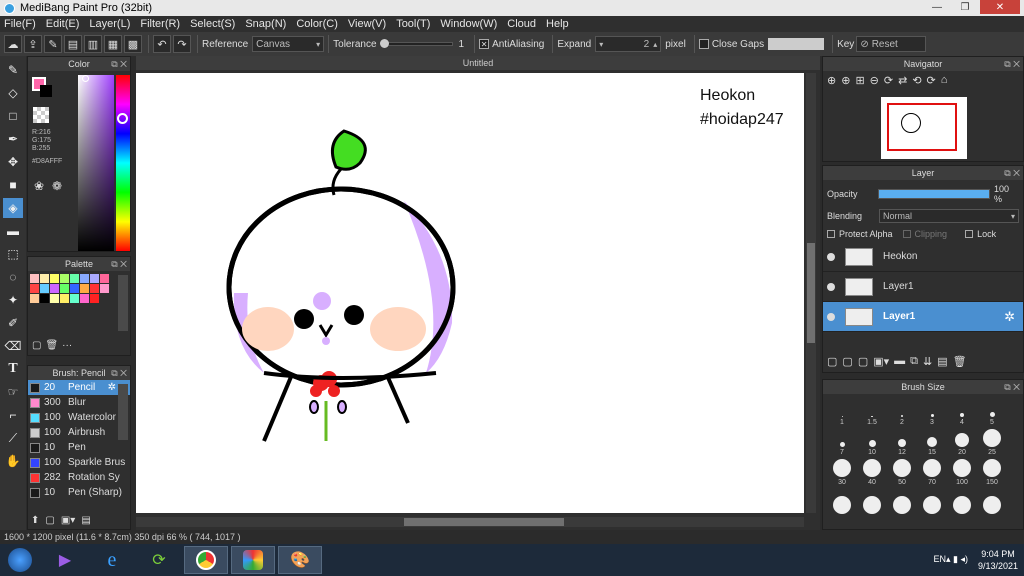  I want to click on magic-wand-icon: ✦, so click(13, 300).